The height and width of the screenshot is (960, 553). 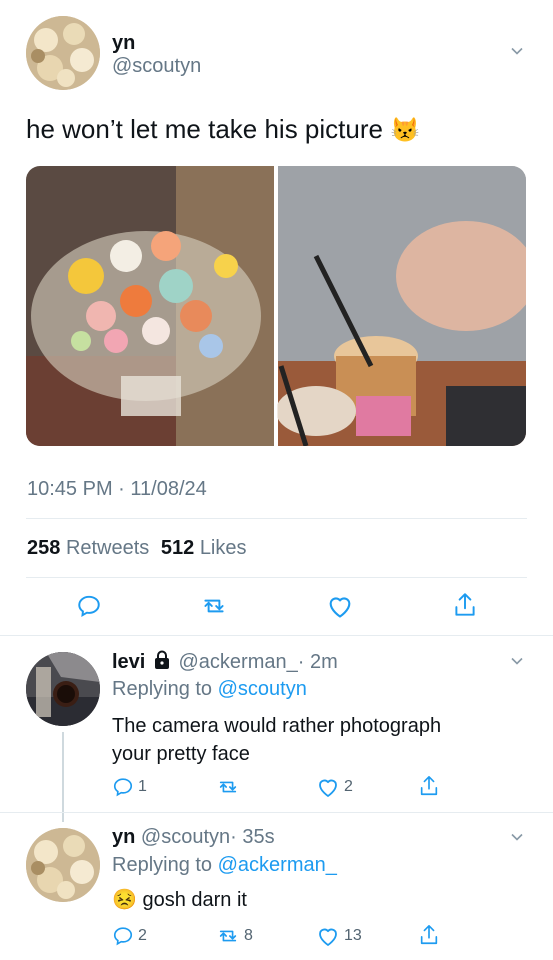 What do you see at coordinates (318, 662) in the screenshot?
I see `reply-time: · 2m` at bounding box center [318, 662].